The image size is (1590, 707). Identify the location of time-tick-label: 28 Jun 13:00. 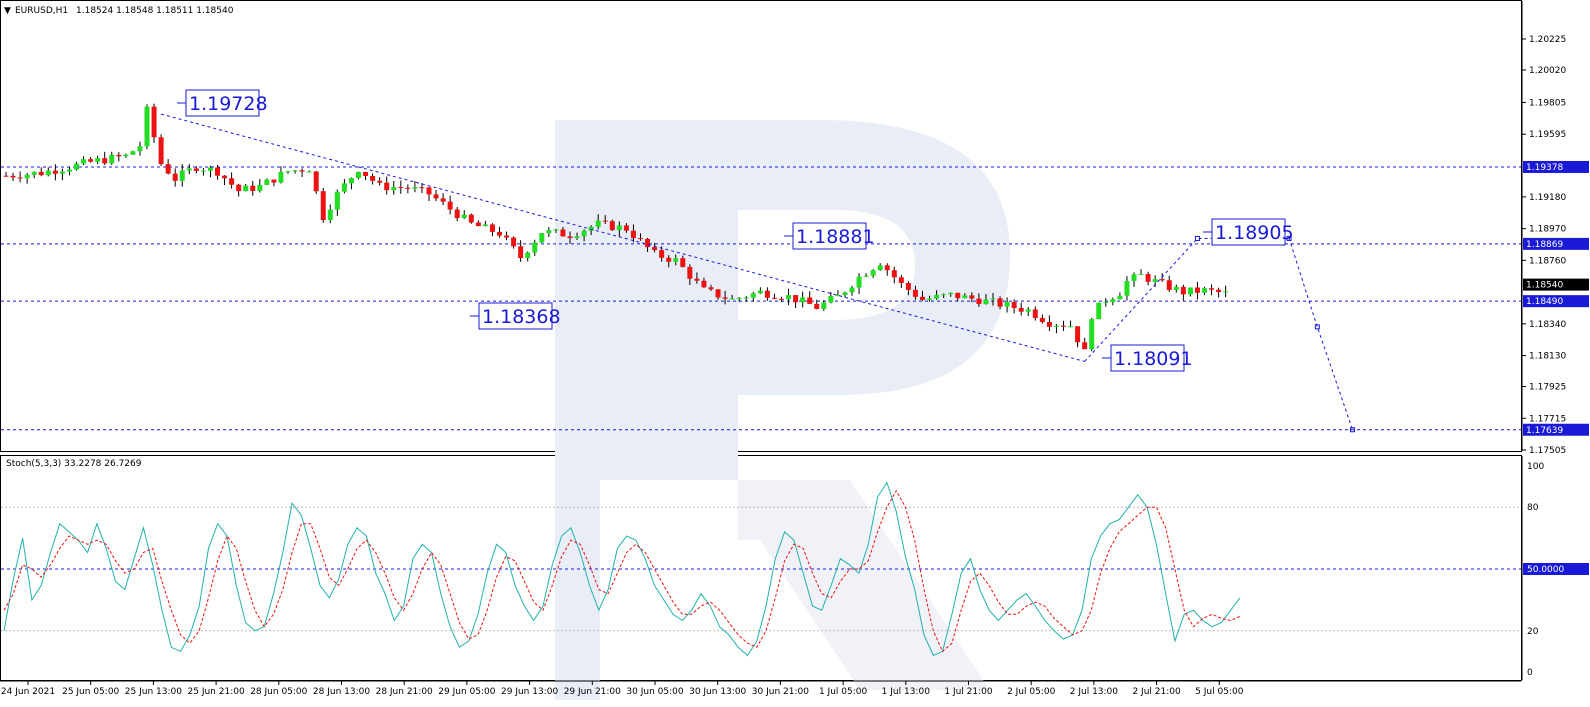
(341, 692).